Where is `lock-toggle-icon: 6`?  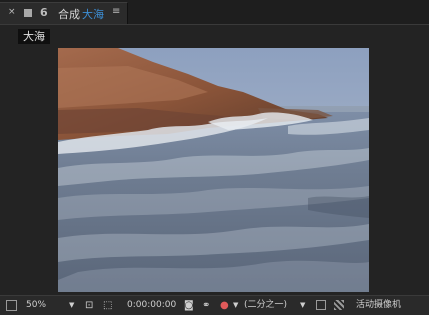 lock-toggle-icon: 6 is located at coordinates (44, 12).